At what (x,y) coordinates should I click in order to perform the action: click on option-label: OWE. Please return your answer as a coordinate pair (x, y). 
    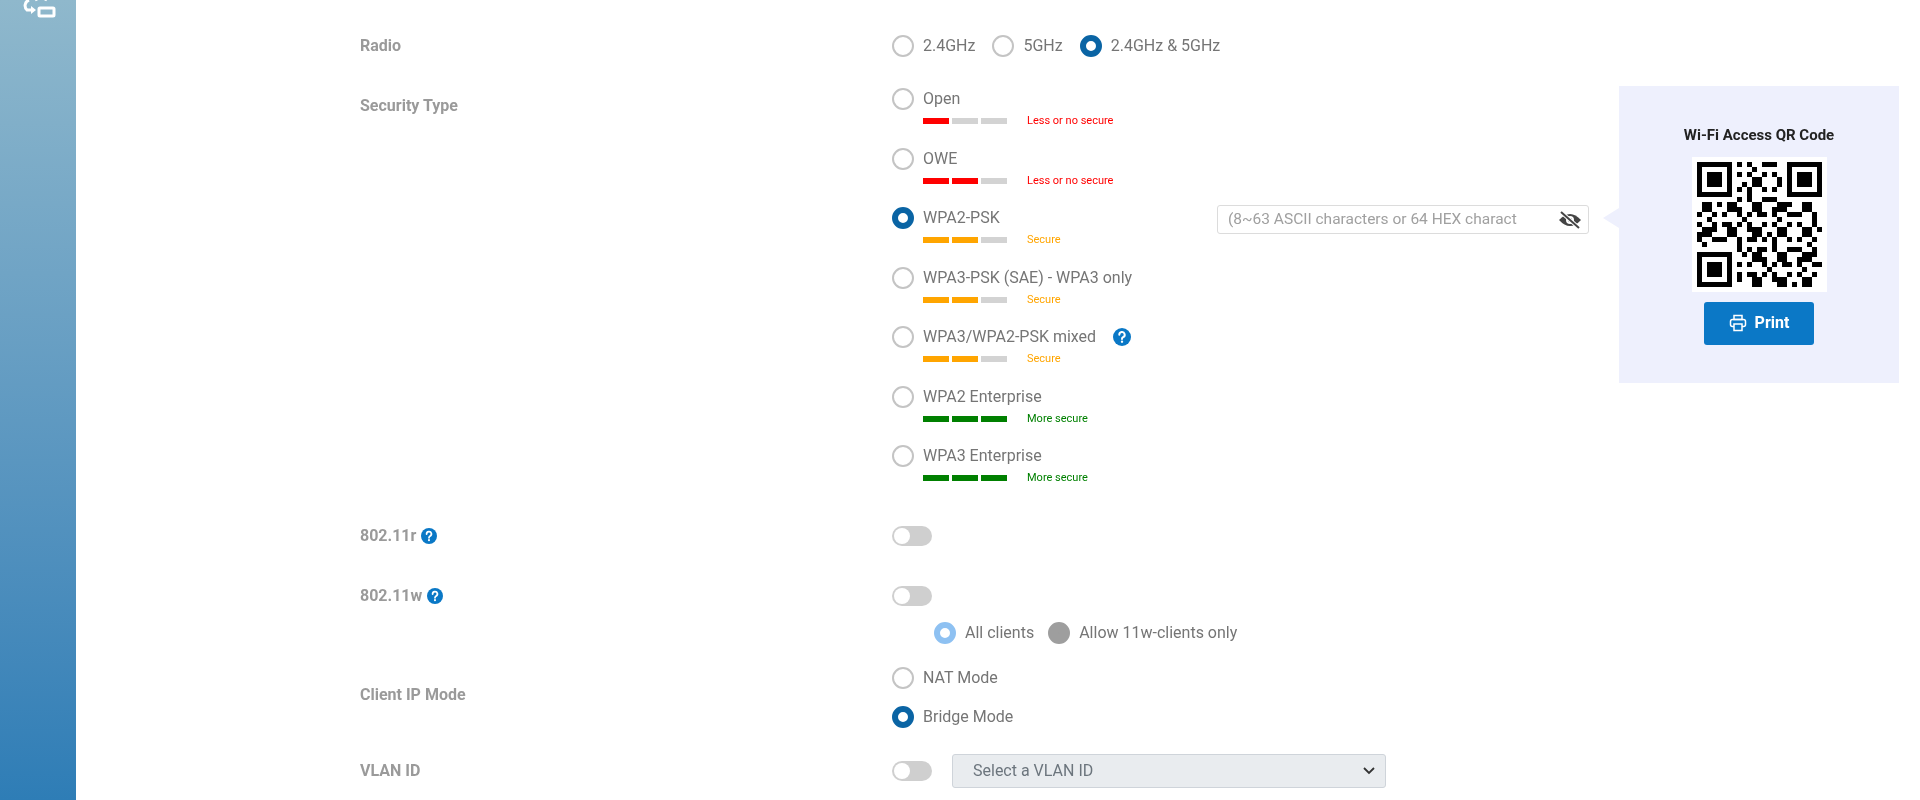
    Looking at the image, I should click on (940, 158).